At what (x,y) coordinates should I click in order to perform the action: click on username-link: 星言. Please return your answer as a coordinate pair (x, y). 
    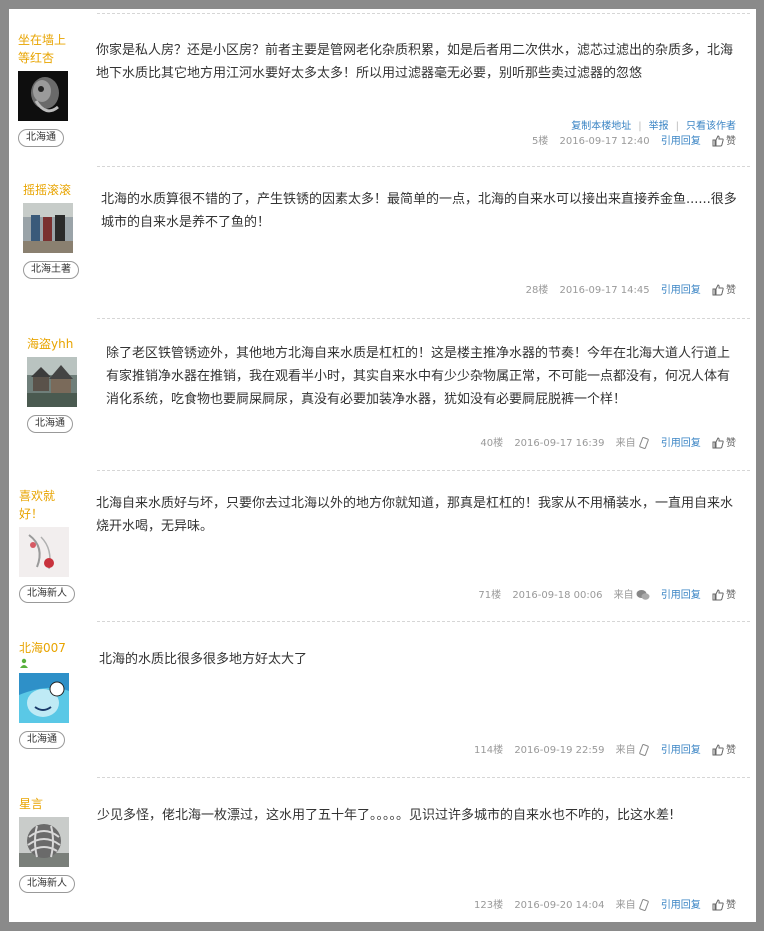
    Looking at the image, I should click on (54, 804).